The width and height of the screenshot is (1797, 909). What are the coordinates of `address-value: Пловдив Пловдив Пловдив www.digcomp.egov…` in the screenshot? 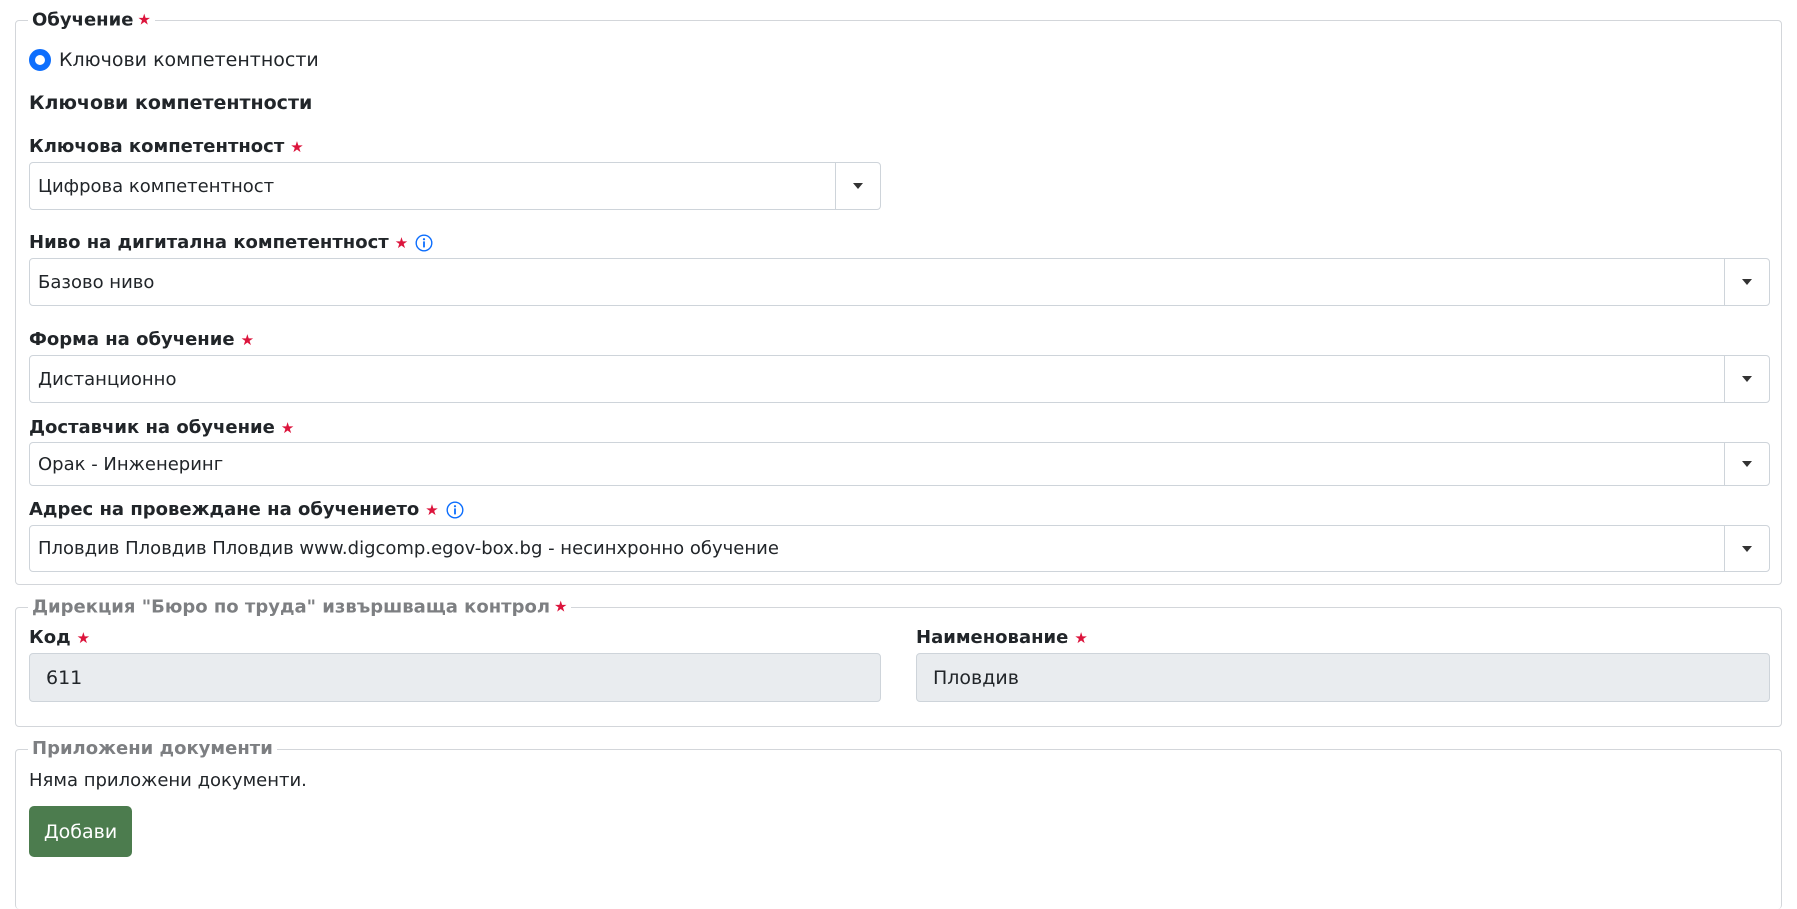 It's located at (408, 548).